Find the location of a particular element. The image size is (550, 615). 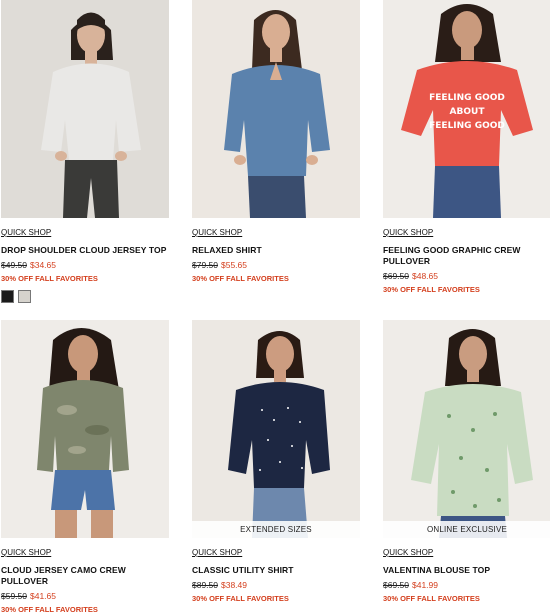

original-price: $89.50 is located at coordinates (205, 585).